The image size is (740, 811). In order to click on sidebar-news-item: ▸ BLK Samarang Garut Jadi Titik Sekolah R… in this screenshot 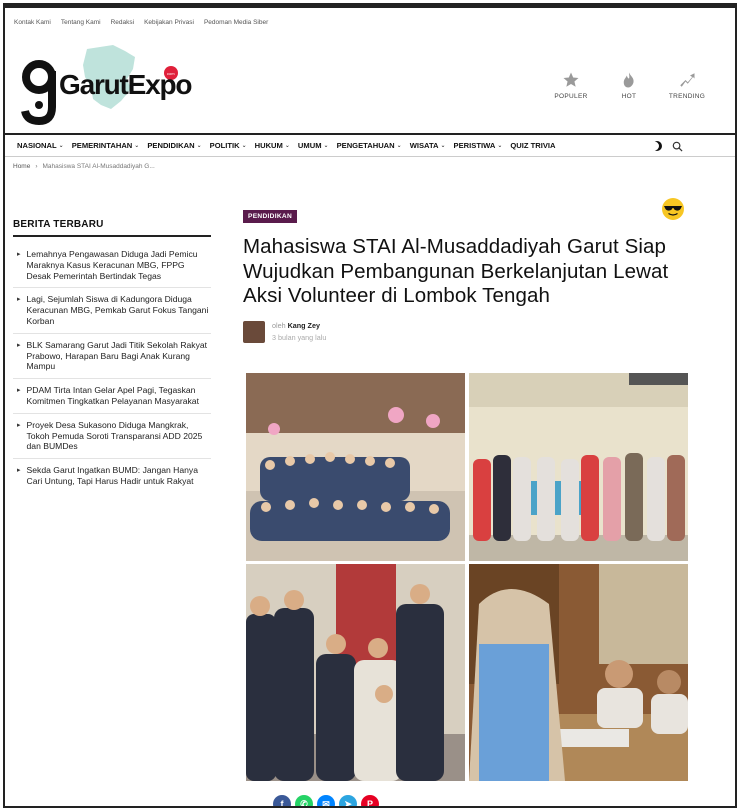, I will do `click(112, 357)`.